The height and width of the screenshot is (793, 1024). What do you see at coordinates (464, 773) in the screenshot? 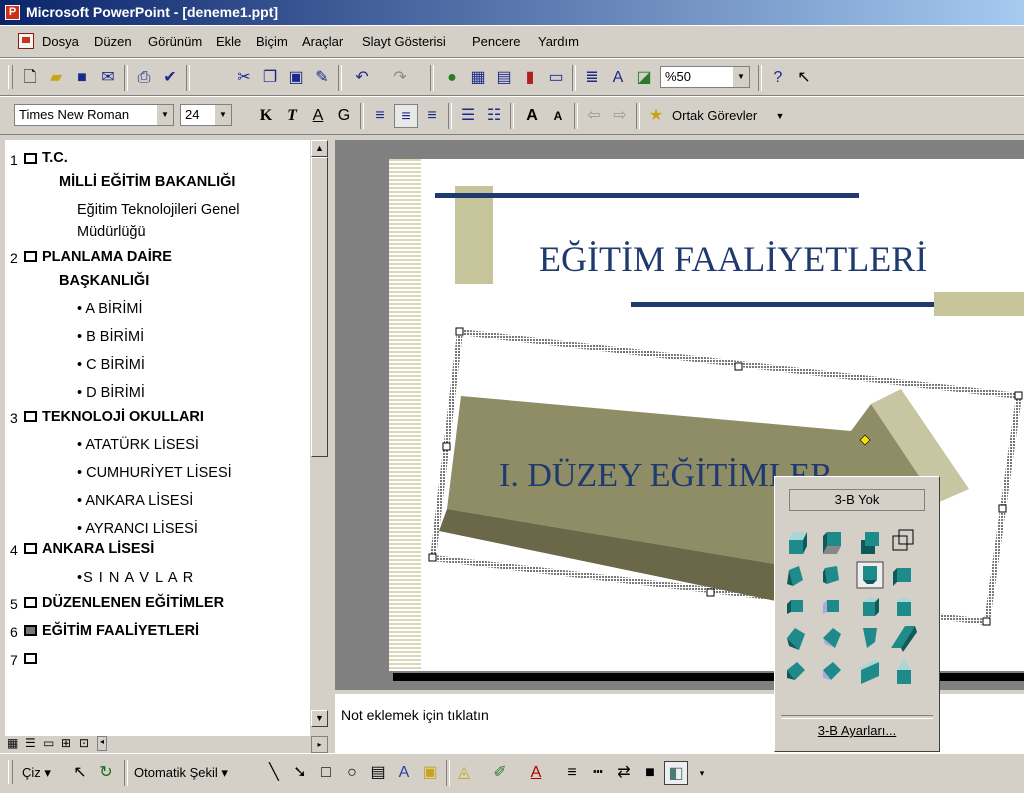
I see `fill-color-icon: ◬` at bounding box center [464, 773].